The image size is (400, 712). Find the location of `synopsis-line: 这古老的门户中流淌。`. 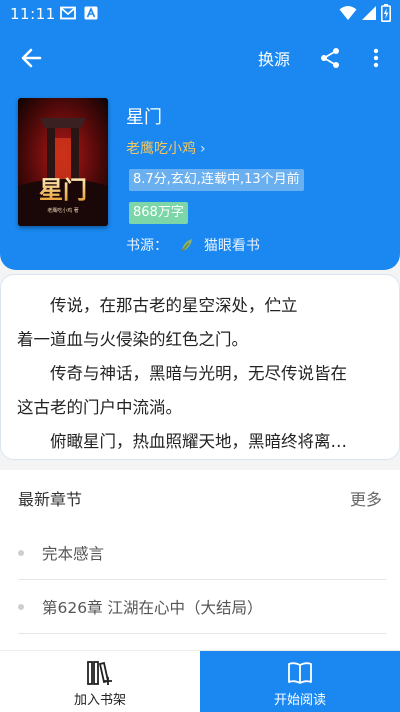

synopsis-line: 这古老的门户中流淌。 is located at coordinates (99, 407).